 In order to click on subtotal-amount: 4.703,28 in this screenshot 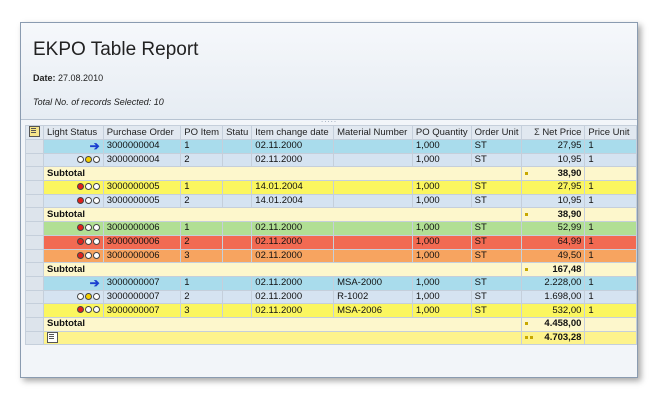, I will do `click(563, 337)`.